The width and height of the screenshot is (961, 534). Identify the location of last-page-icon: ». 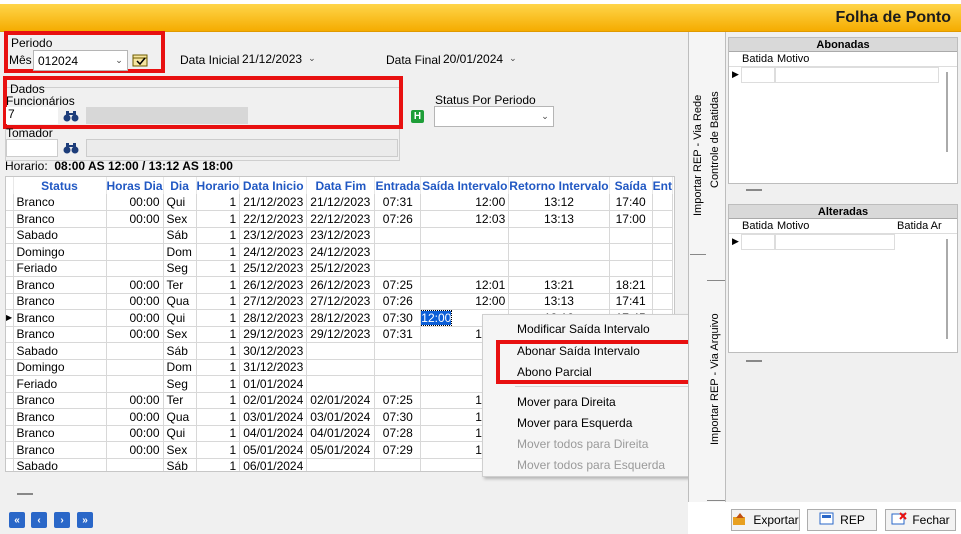
(85, 520).